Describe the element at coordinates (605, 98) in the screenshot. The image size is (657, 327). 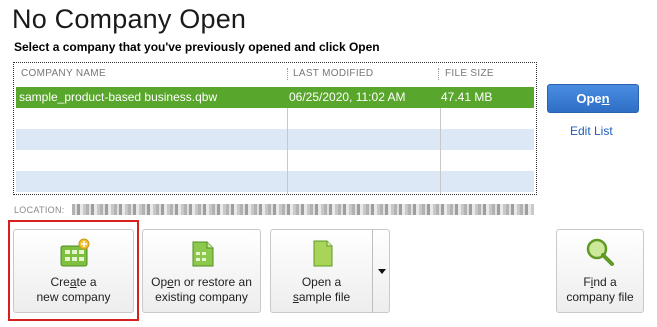
I see `open-button-accelerator: n` at that location.